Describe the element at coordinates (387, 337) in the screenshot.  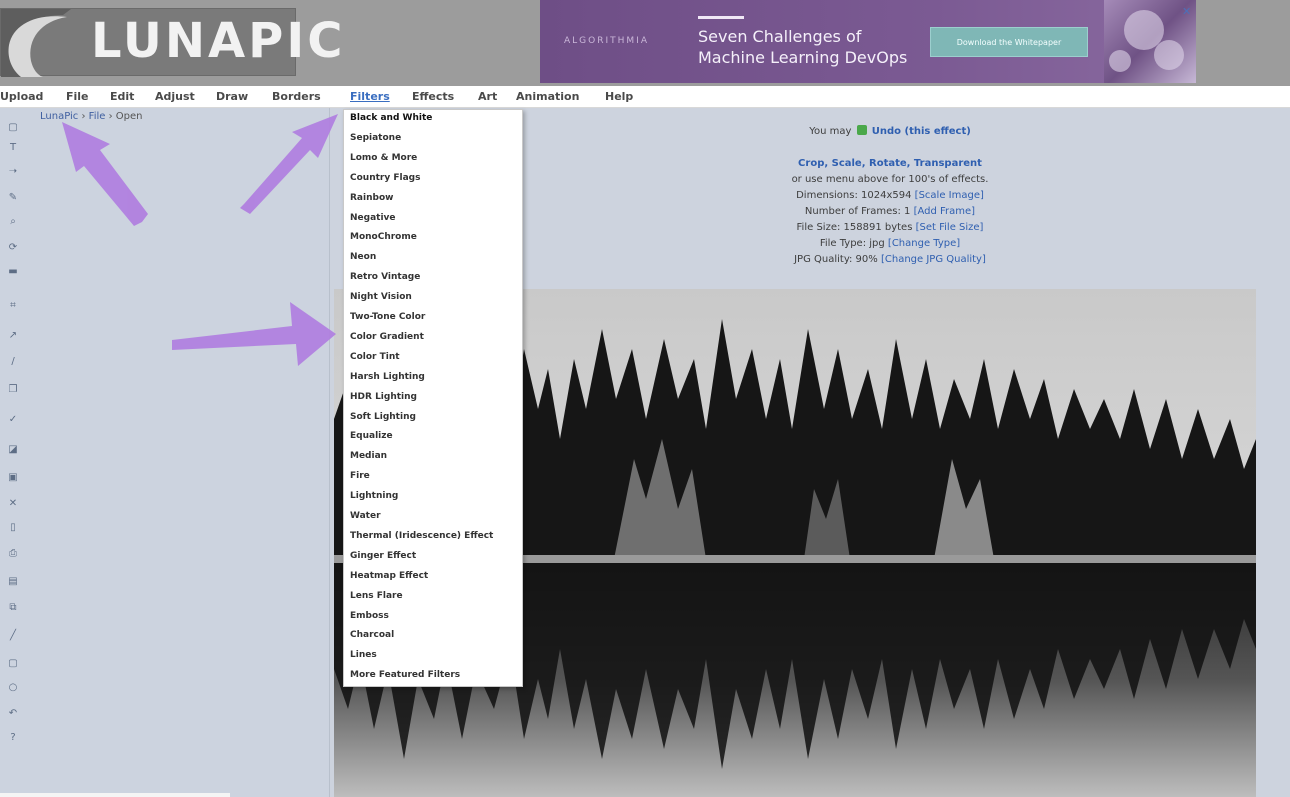
I see `filter-item-color-gradient: Color Gradient` at that location.